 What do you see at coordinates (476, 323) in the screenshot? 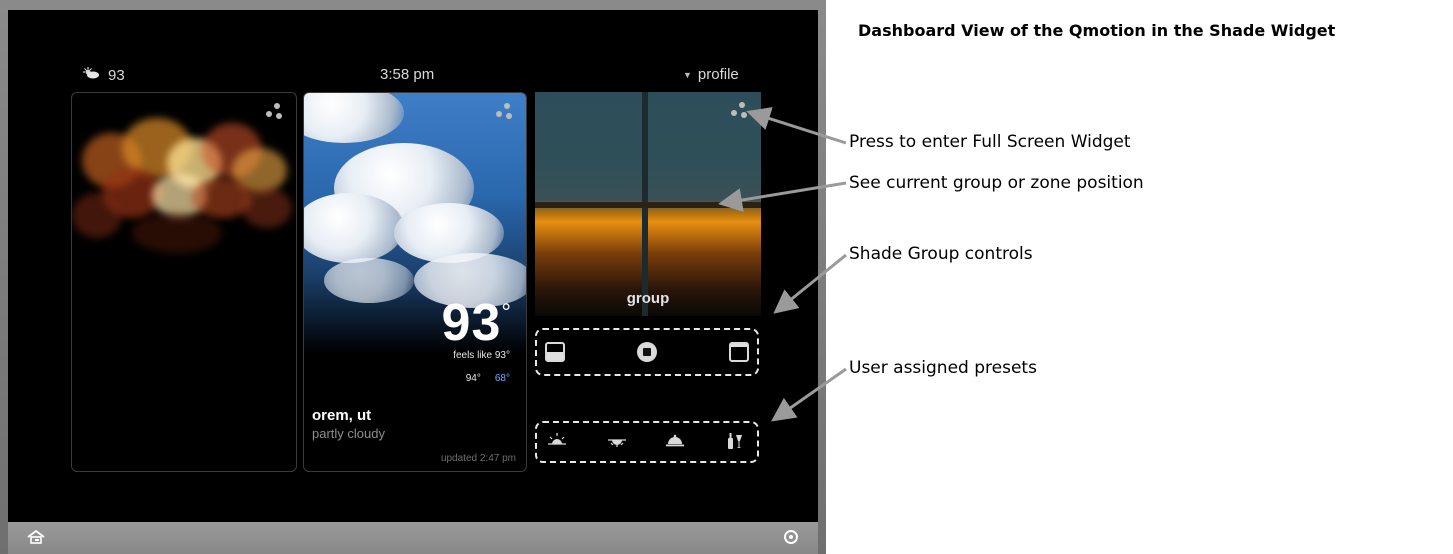
I see `current-temperature: 93°` at bounding box center [476, 323].